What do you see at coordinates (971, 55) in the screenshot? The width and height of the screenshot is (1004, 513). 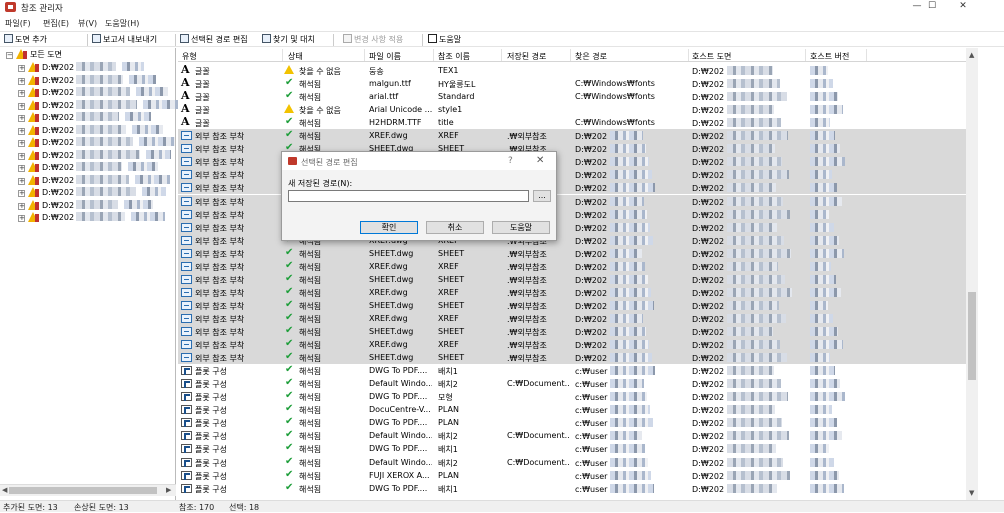 I see `scroll-up-icon: ▲` at bounding box center [971, 55].